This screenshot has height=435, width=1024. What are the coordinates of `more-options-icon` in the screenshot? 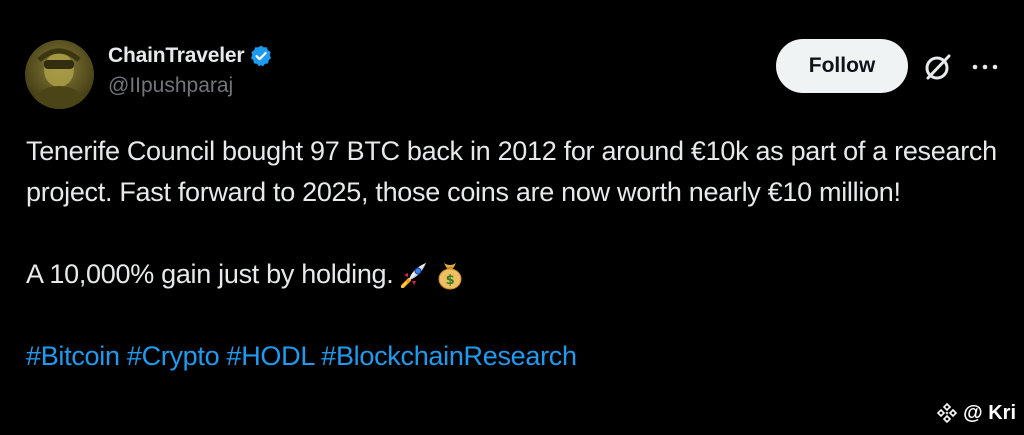 It's located at (985, 67).